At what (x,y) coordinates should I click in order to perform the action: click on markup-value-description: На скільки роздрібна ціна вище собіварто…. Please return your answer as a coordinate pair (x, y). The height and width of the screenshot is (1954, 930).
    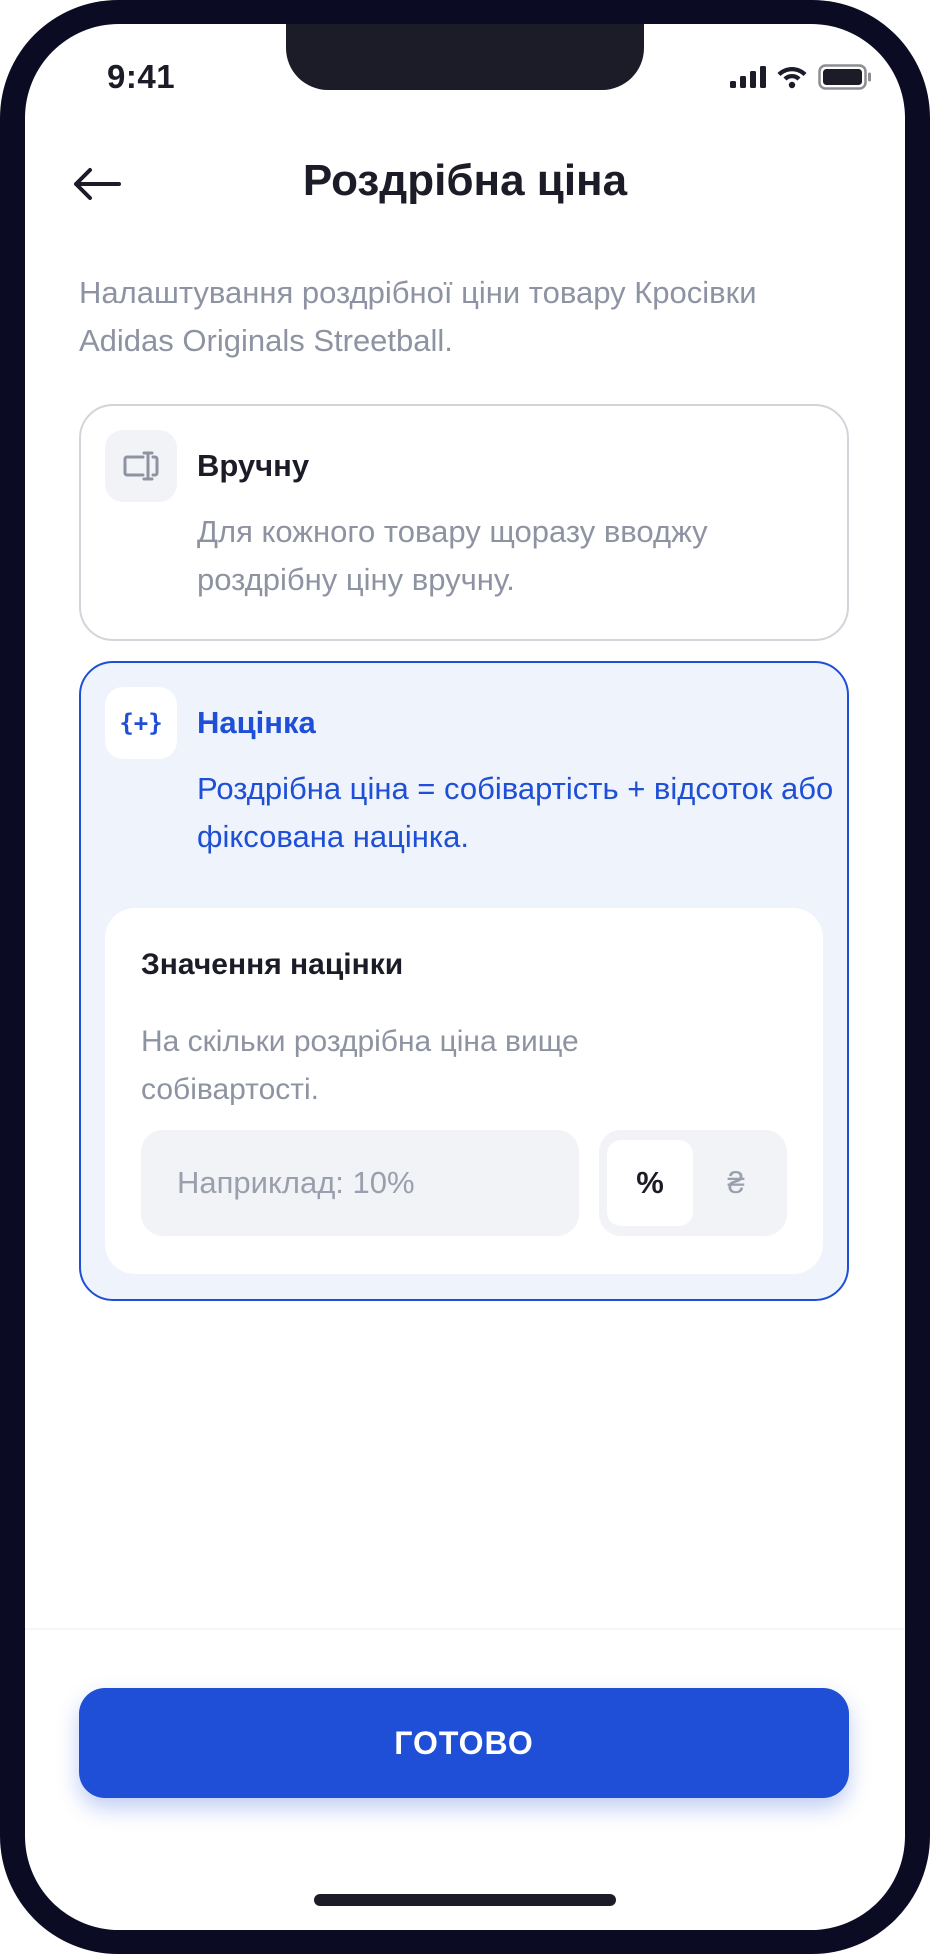
    Looking at the image, I should click on (360, 1065).